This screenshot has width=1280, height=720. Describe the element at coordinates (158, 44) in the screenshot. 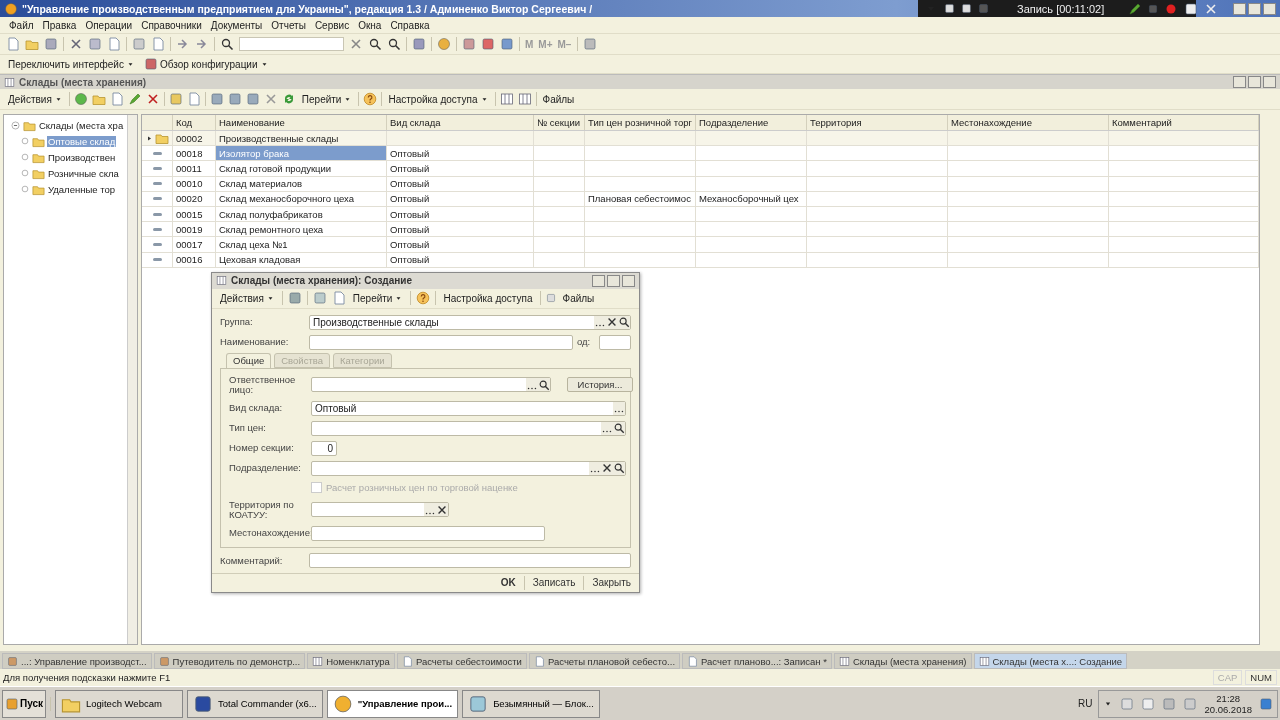

I see `preview-icon` at that location.